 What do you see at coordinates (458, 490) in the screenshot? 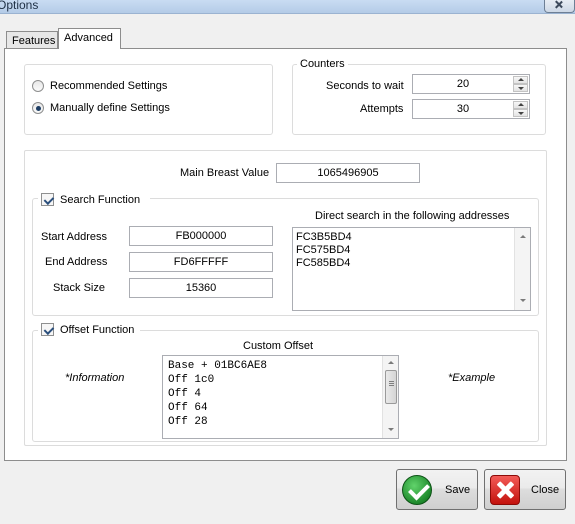
I see `save-button-label: Save` at bounding box center [458, 490].